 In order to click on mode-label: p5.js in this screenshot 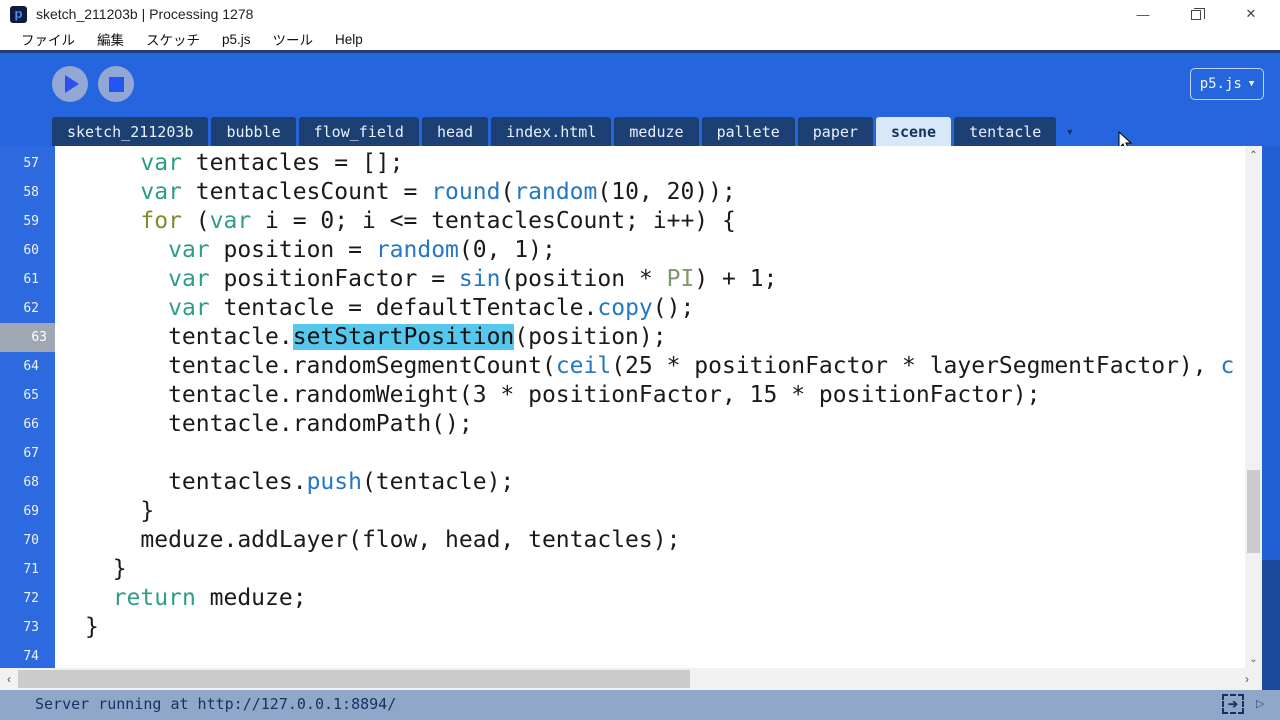, I will do `click(1220, 84)`.